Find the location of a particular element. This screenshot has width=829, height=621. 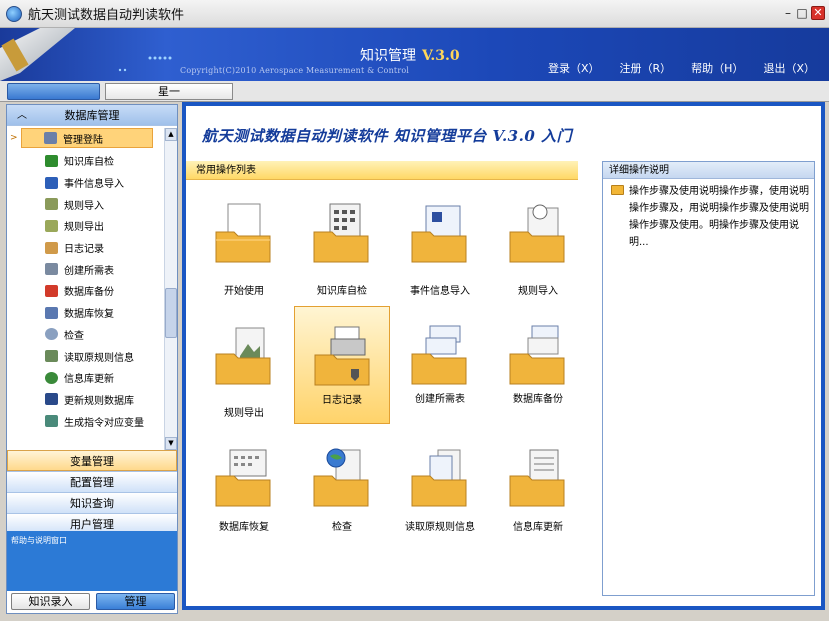

stack-folder-icon is located at coordinates (537, 355).